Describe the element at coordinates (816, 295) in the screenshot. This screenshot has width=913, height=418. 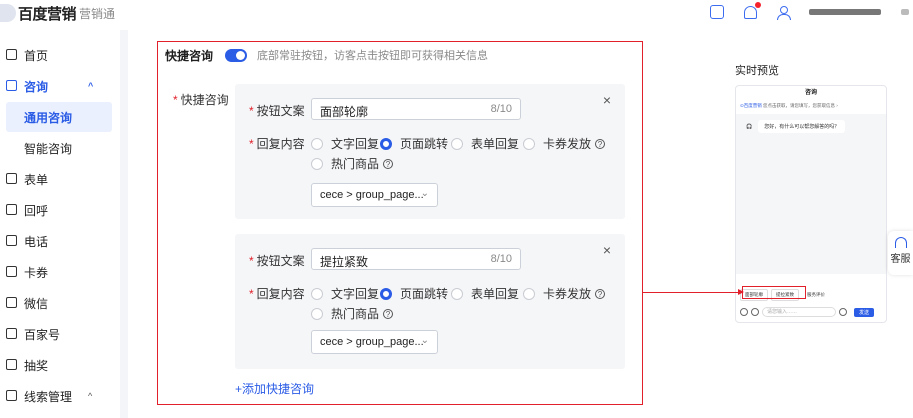
I see `preview-quick-button: 服务评价` at that location.